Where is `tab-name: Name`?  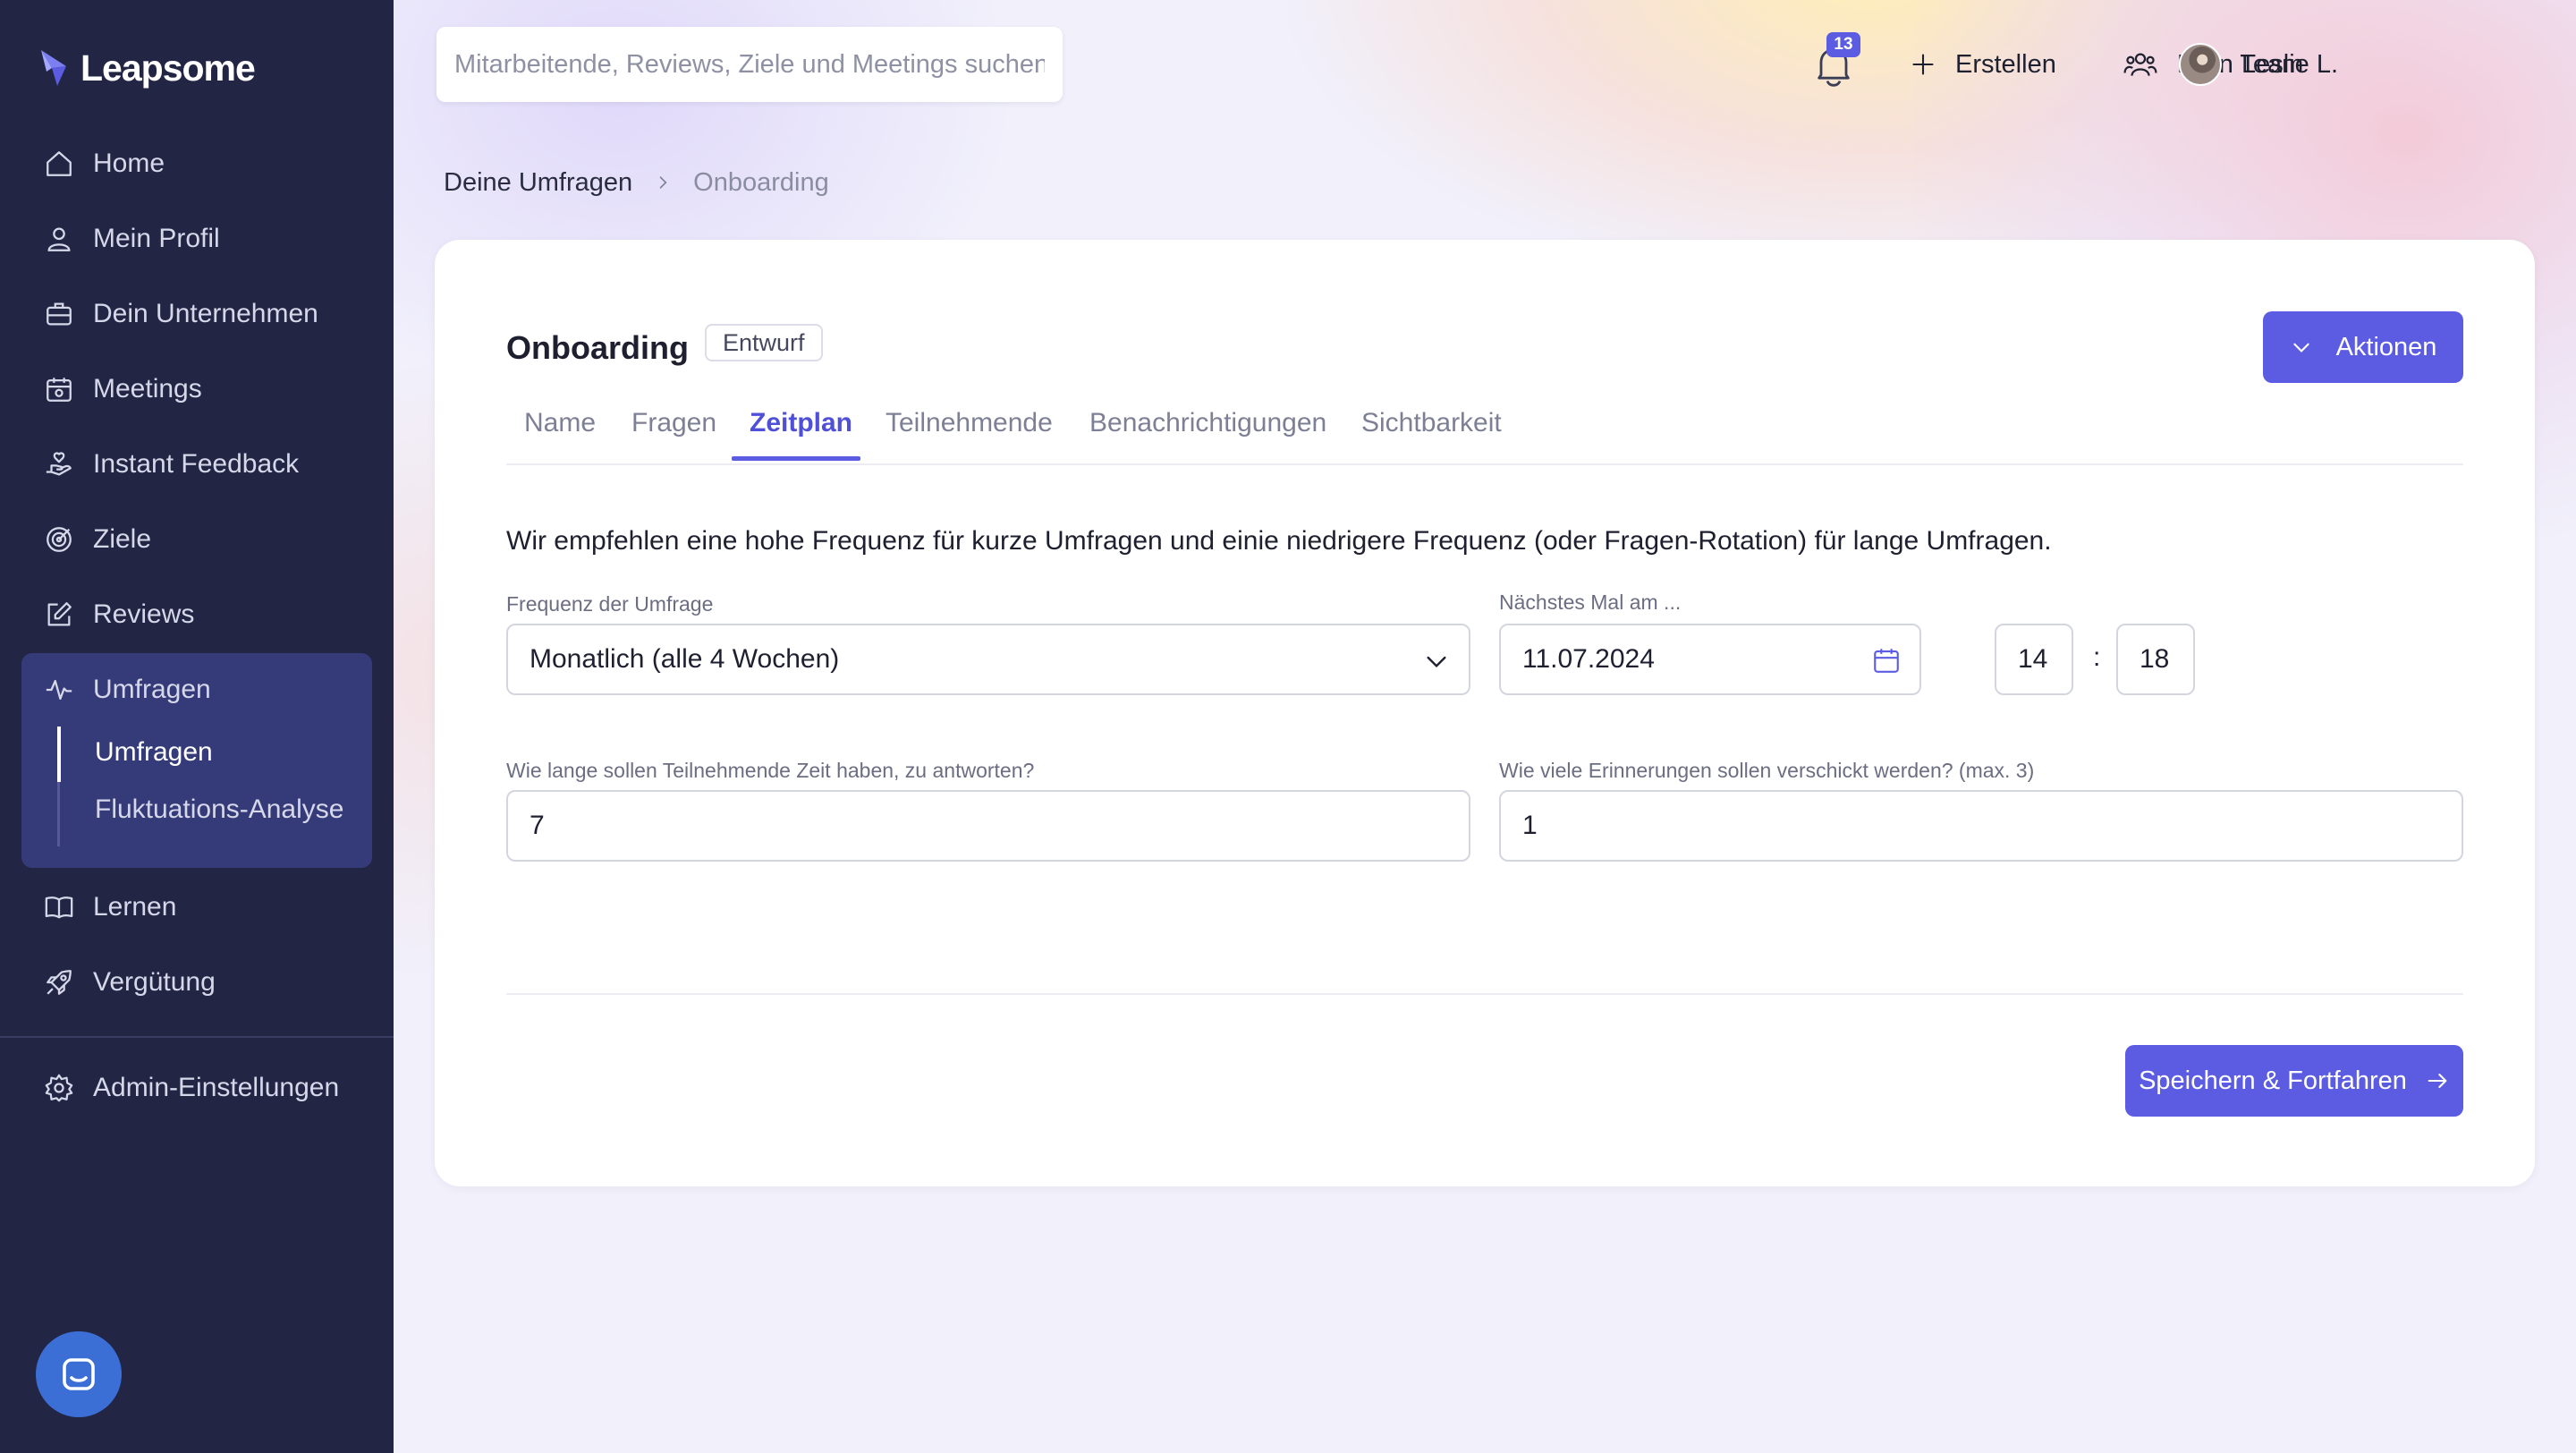 tab-name: Name is located at coordinates (560, 433).